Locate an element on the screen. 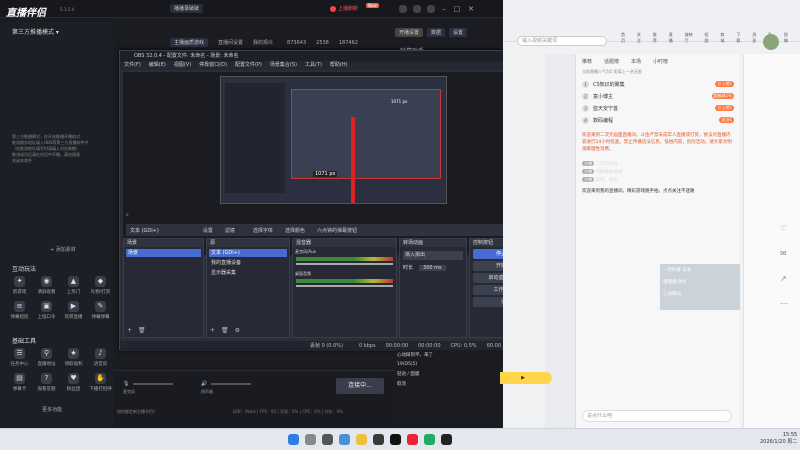  mic-volume-slider is located at coordinates (344, 264).